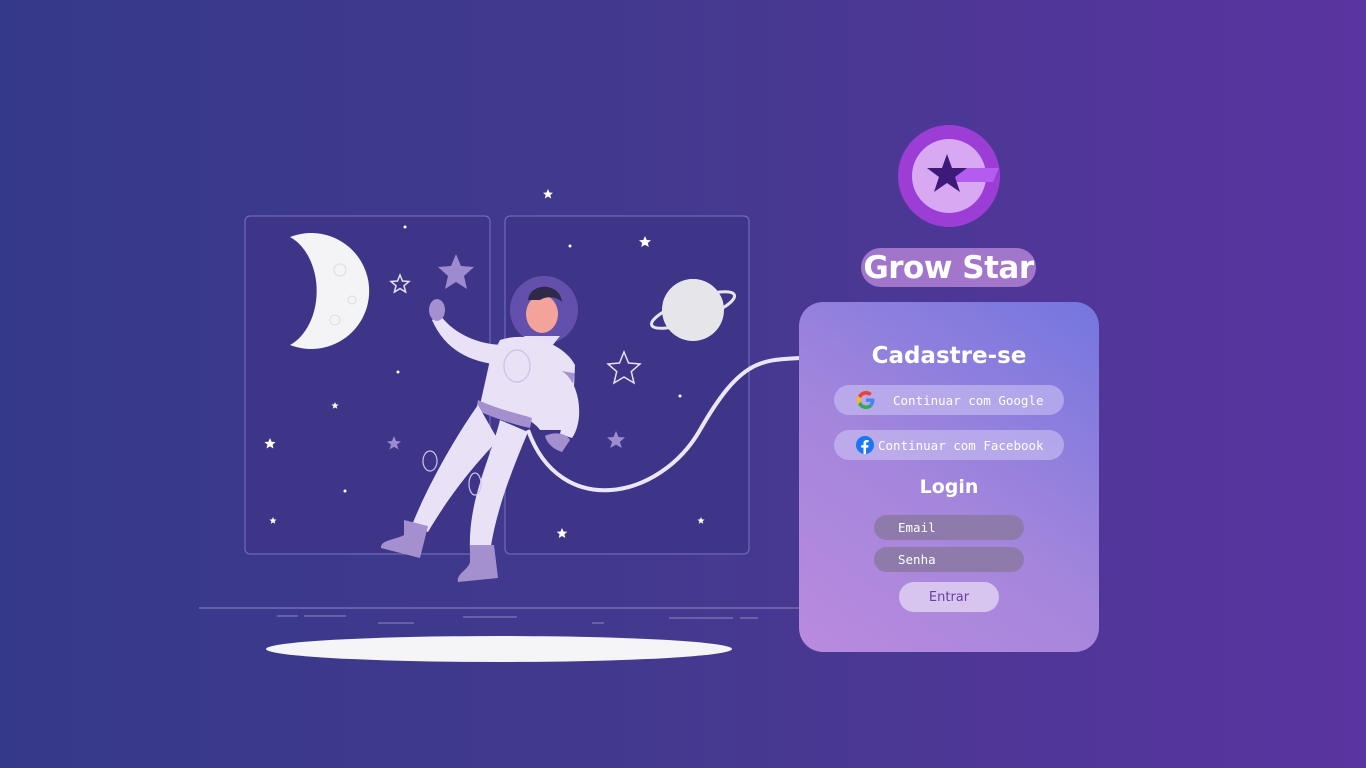 Image resolution: width=1366 pixels, height=768 pixels. Describe the element at coordinates (949, 559) in the screenshot. I see `password-field` at that location.